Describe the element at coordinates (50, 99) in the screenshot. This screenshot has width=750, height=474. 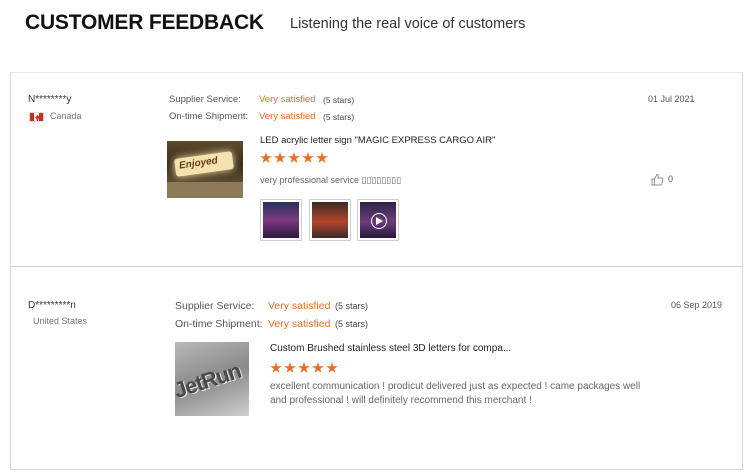
I see `reviewer-name: N********y` at that location.